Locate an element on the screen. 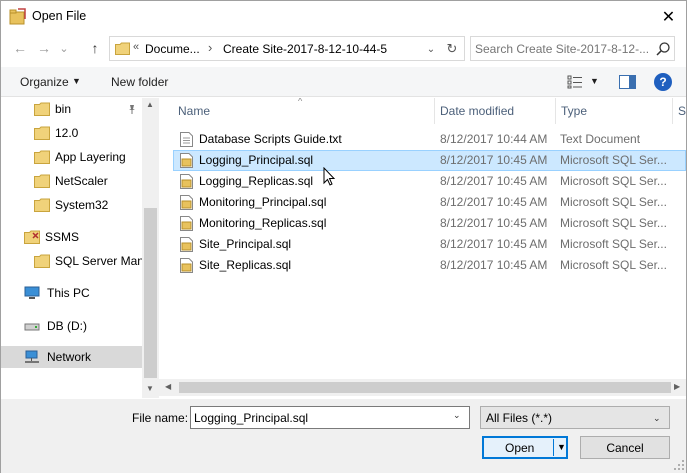  view-options-icon is located at coordinates (575, 82).